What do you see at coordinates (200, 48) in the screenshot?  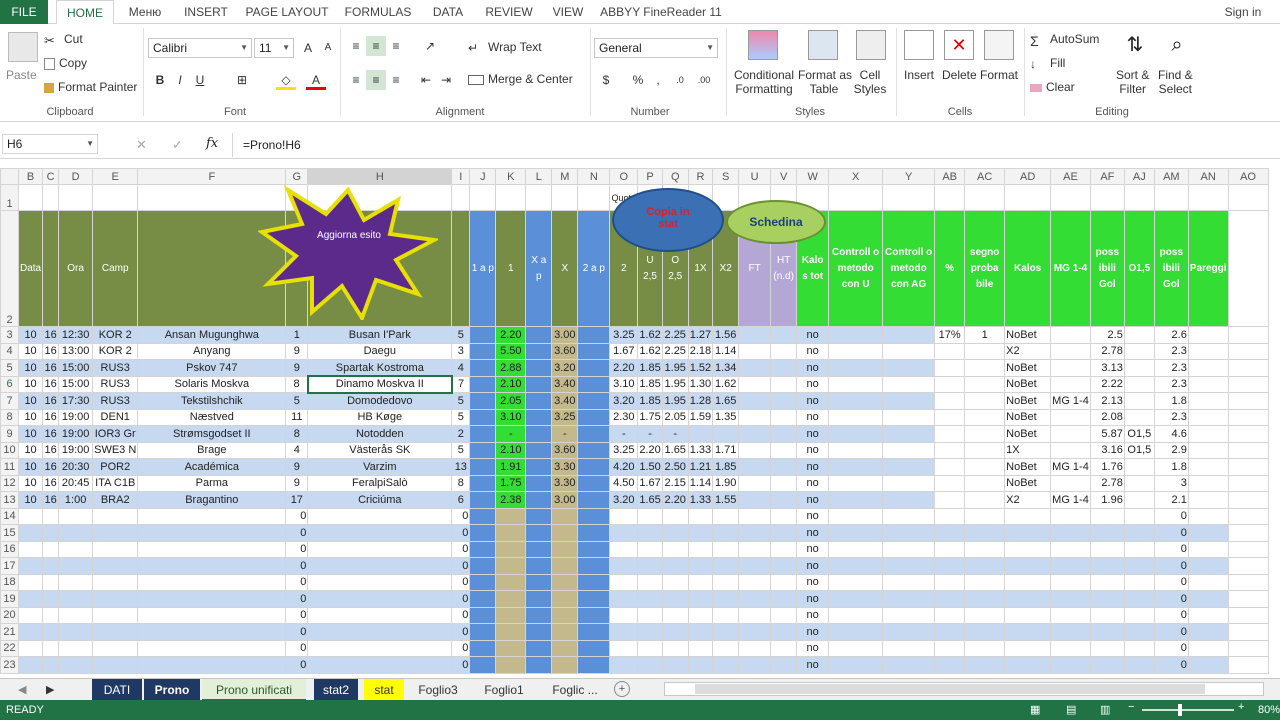 I see `font-name-select: Calibri ▼` at bounding box center [200, 48].